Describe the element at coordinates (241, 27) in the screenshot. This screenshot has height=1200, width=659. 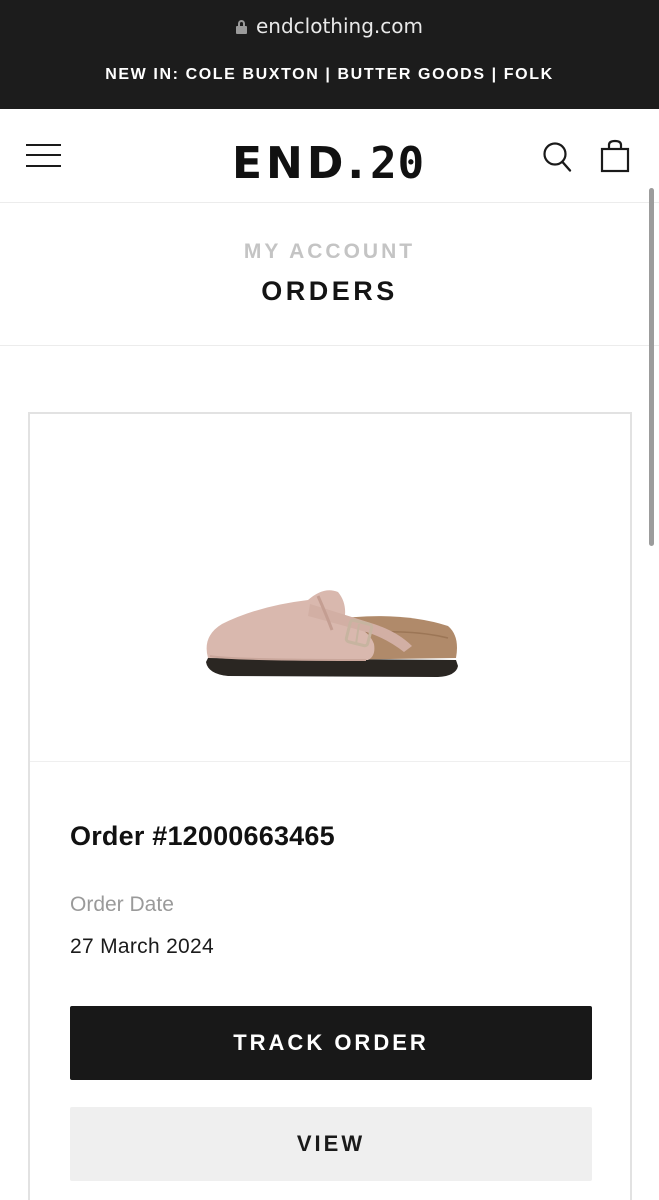
I see `lock-icon` at that location.